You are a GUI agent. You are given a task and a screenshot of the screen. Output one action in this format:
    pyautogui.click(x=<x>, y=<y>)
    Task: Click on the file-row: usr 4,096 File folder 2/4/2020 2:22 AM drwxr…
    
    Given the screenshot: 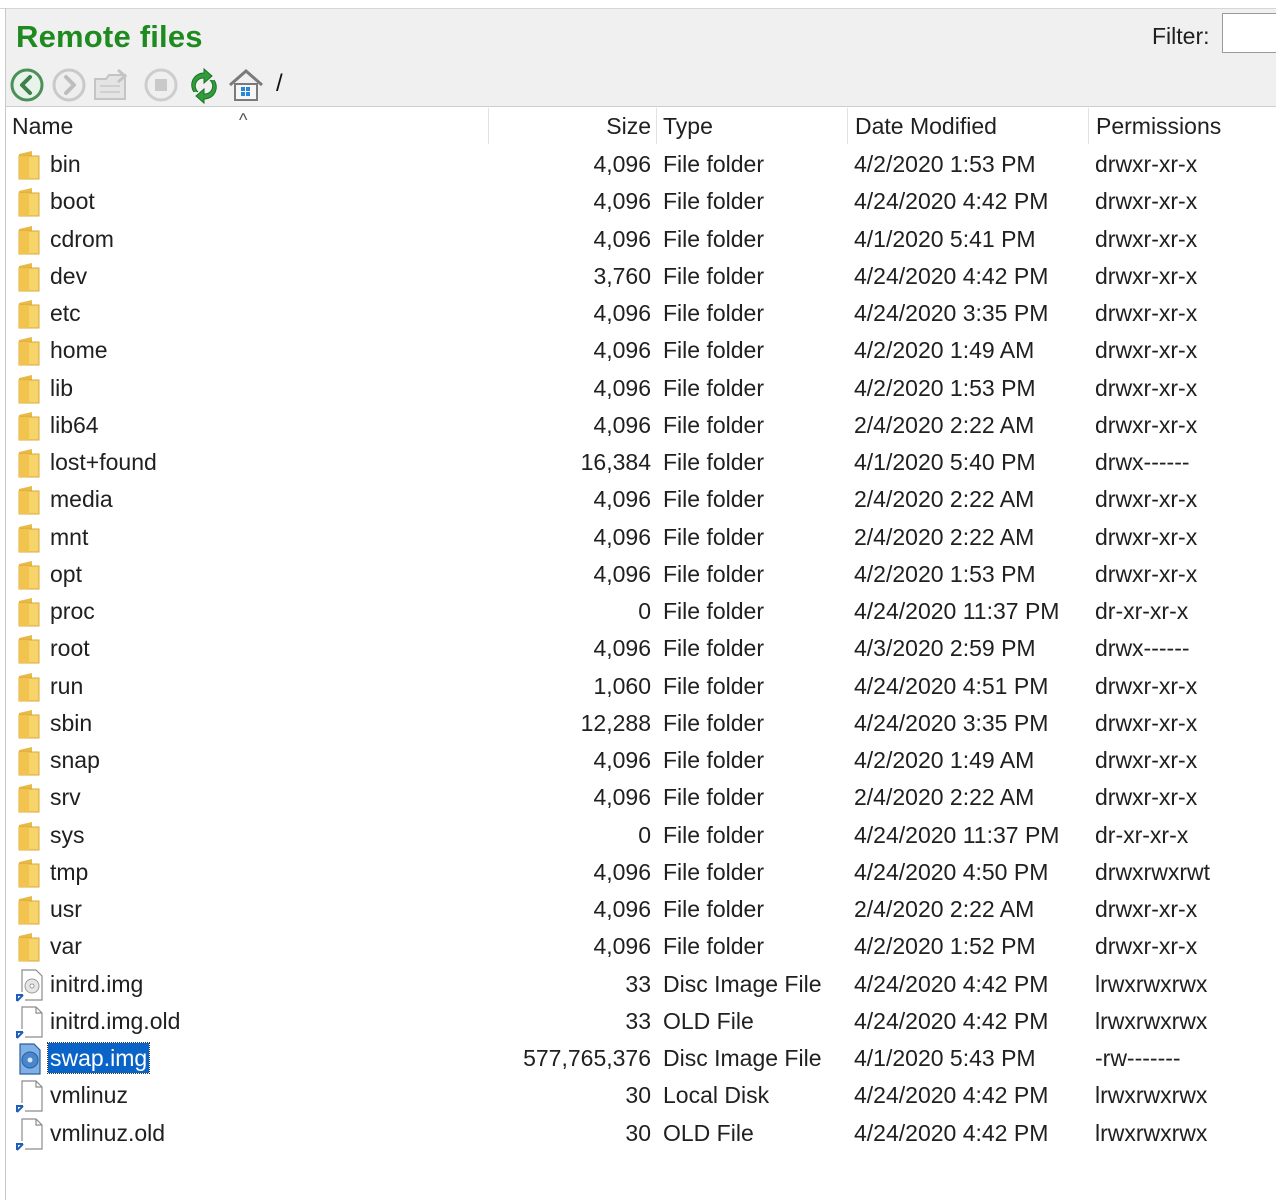 What is the action you would take?
    pyautogui.click(x=641, y=909)
    